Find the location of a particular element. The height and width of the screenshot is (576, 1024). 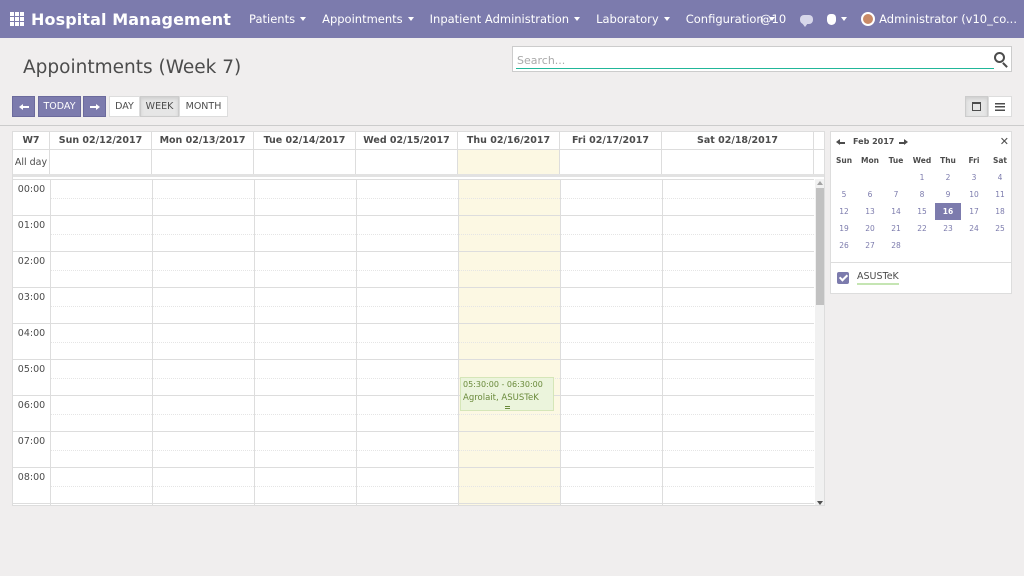

mini-day: 6 is located at coordinates (870, 194).